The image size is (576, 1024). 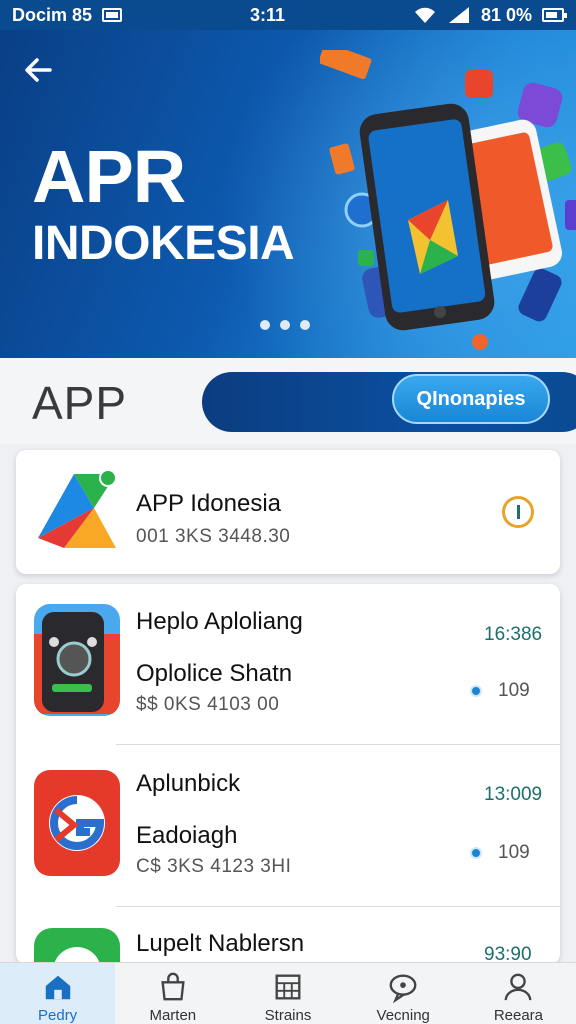 What do you see at coordinates (77, 823) in the screenshot?
I see `red-app-icon` at bounding box center [77, 823].